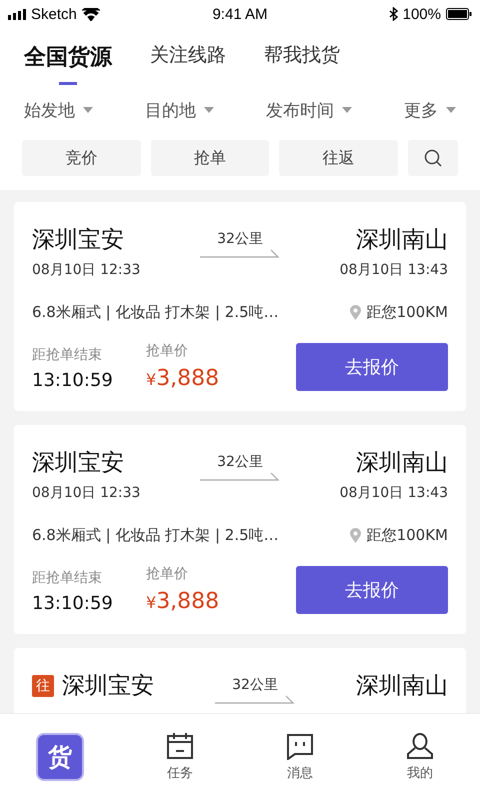 The height and width of the screenshot is (800, 480). Describe the element at coordinates (420, 773) in the screenshot. I see `nav-tab: 我的` at that location.